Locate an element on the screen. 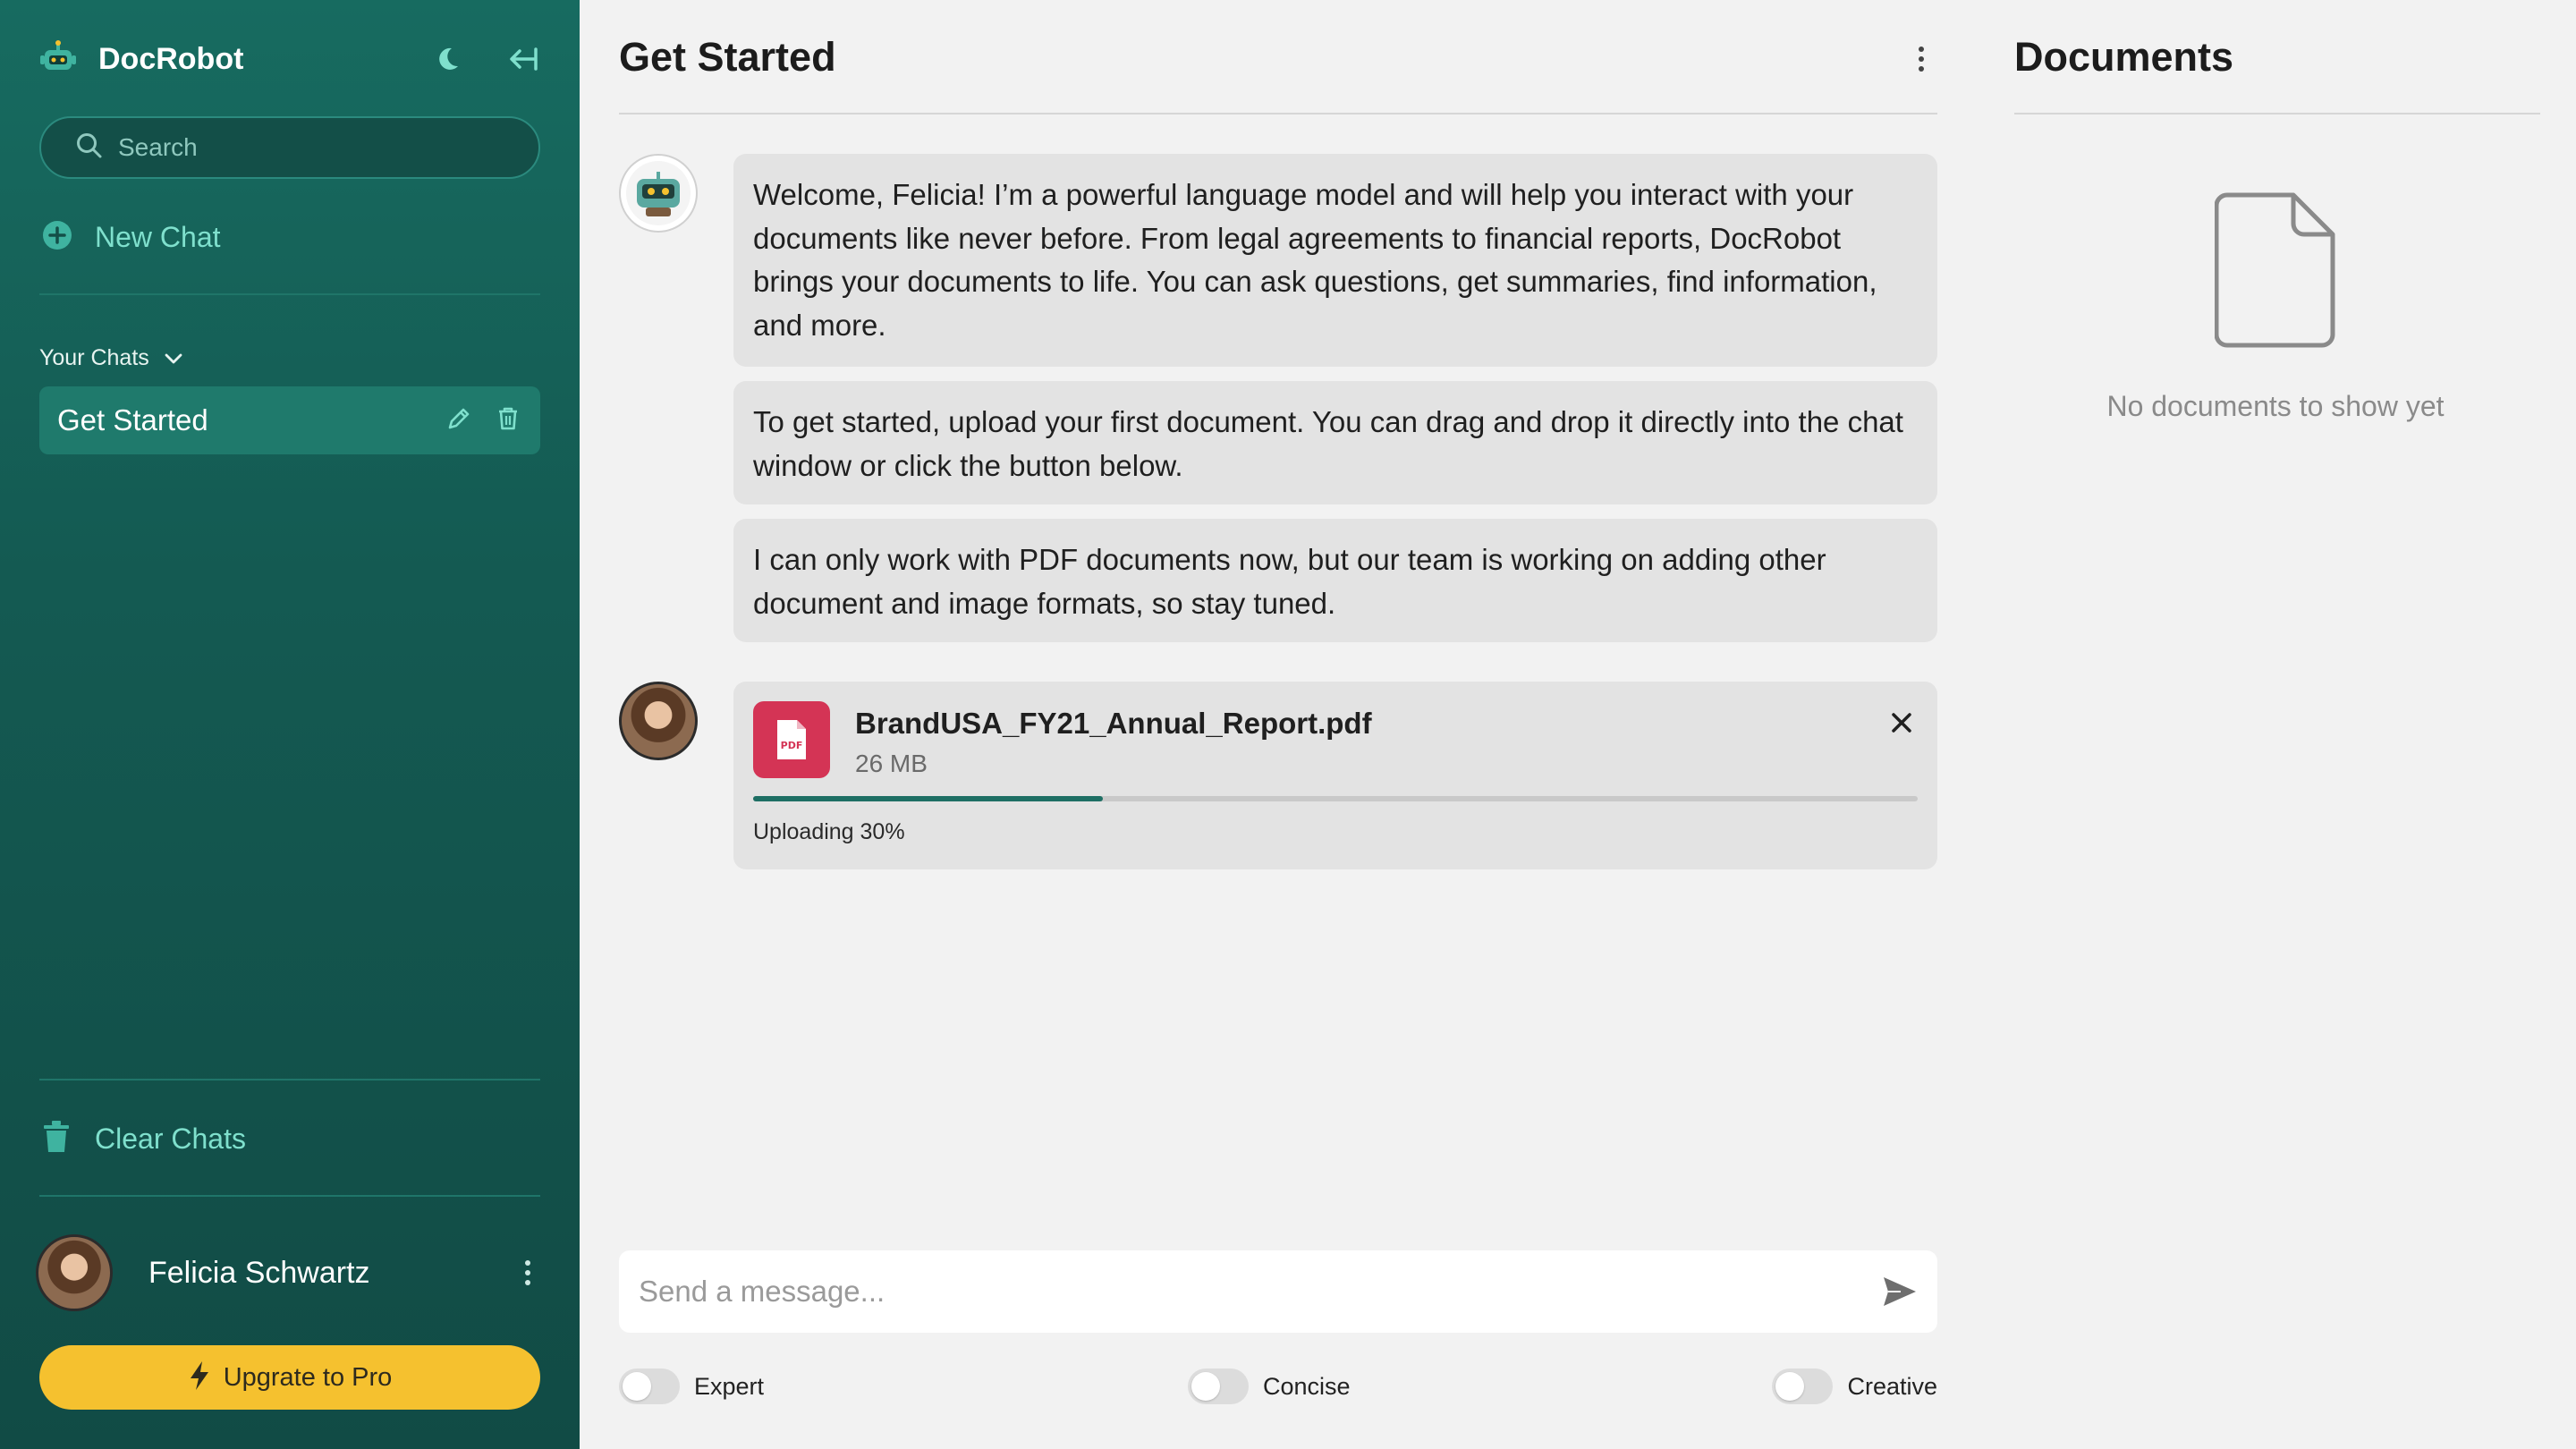 The width and height of the screenshot is (2576, 1449). empty-state-text: No documents to show yet is located at coordinates (2275, 406).